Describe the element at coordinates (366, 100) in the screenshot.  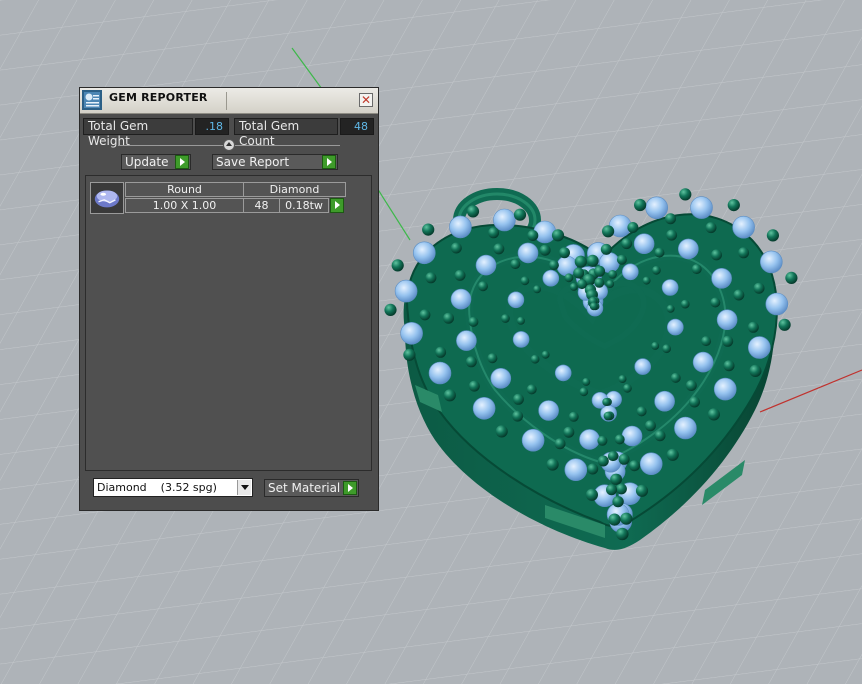
I see `close-icon: ✕` at that location.